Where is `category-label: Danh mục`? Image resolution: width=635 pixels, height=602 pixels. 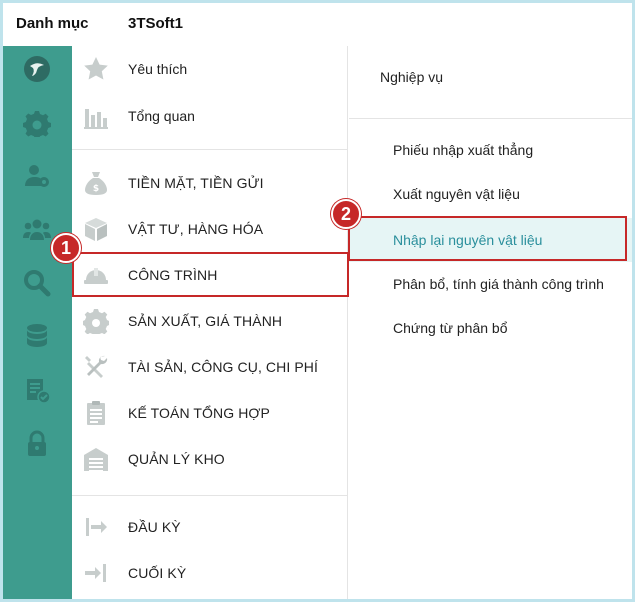 category-label: Danh mục is located at coordinates (52, 23).